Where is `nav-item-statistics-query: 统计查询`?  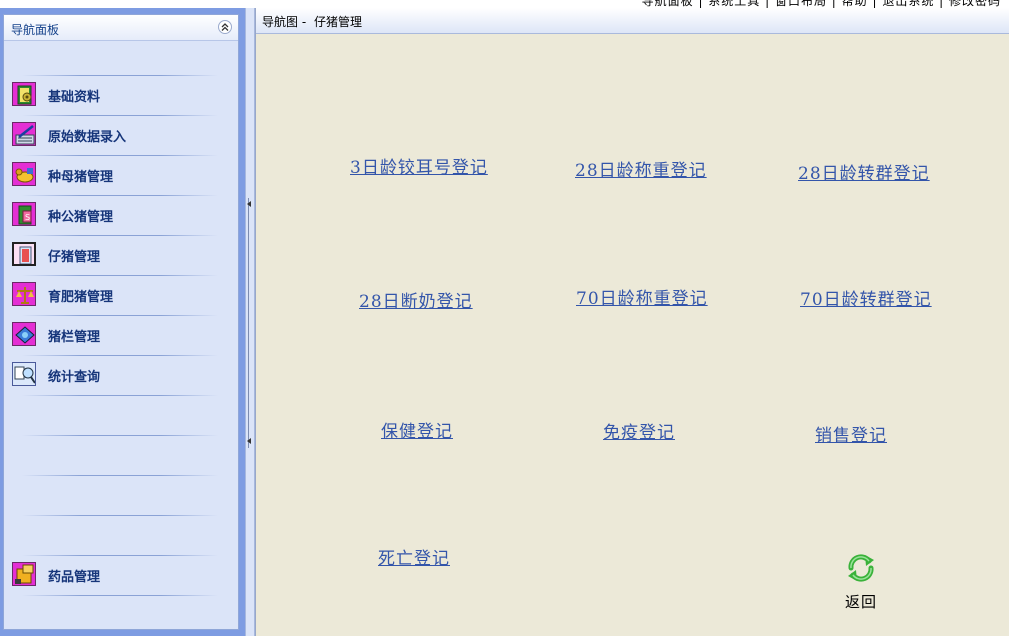
nav-item-statistics-query: 统计查询 is located at coordinates (120, 375).